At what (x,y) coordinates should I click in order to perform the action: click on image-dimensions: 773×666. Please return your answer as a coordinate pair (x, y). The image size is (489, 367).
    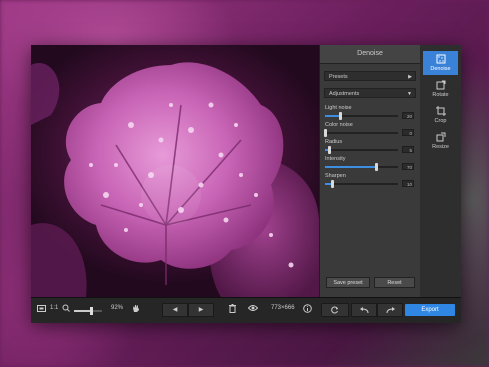
    Looking at the image, I should click on (283, 308).